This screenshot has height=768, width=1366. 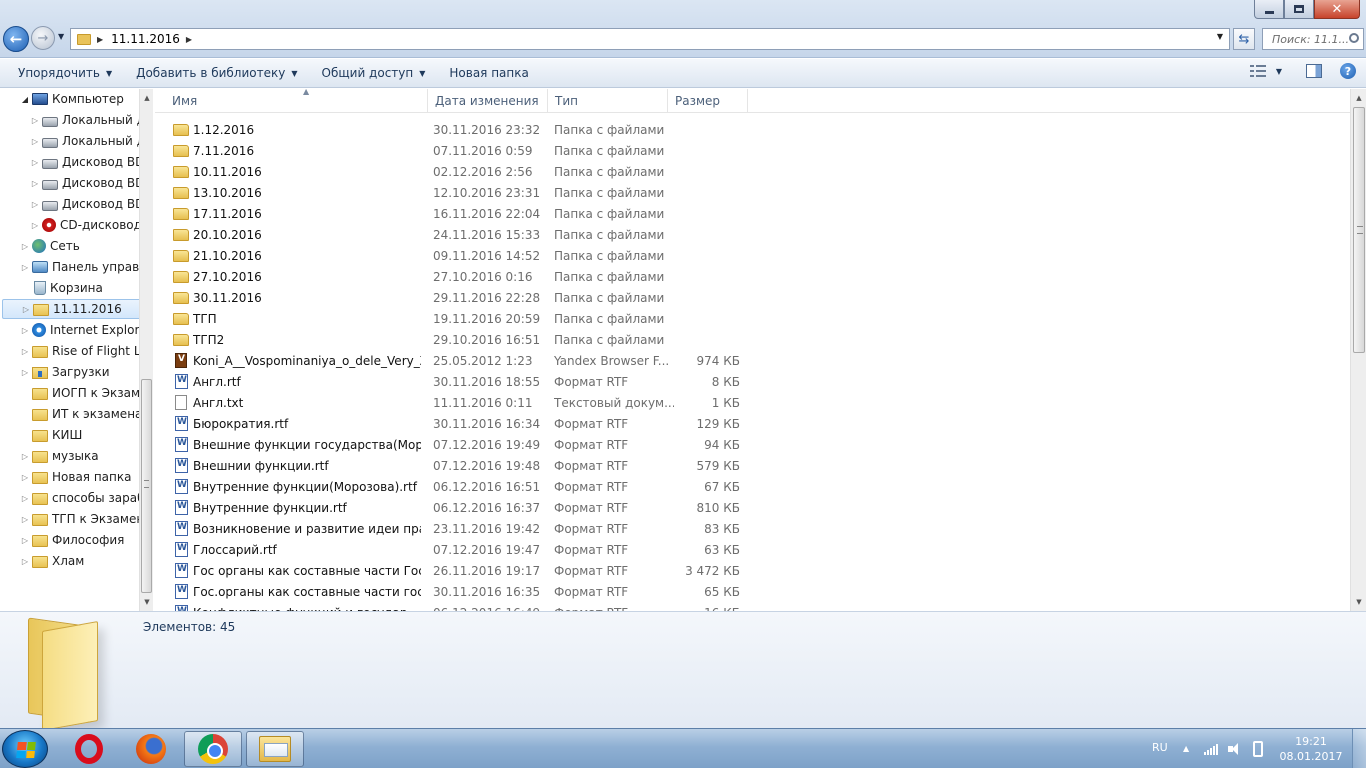 I want to click on forward-button: →, so click(x=43, y=38).